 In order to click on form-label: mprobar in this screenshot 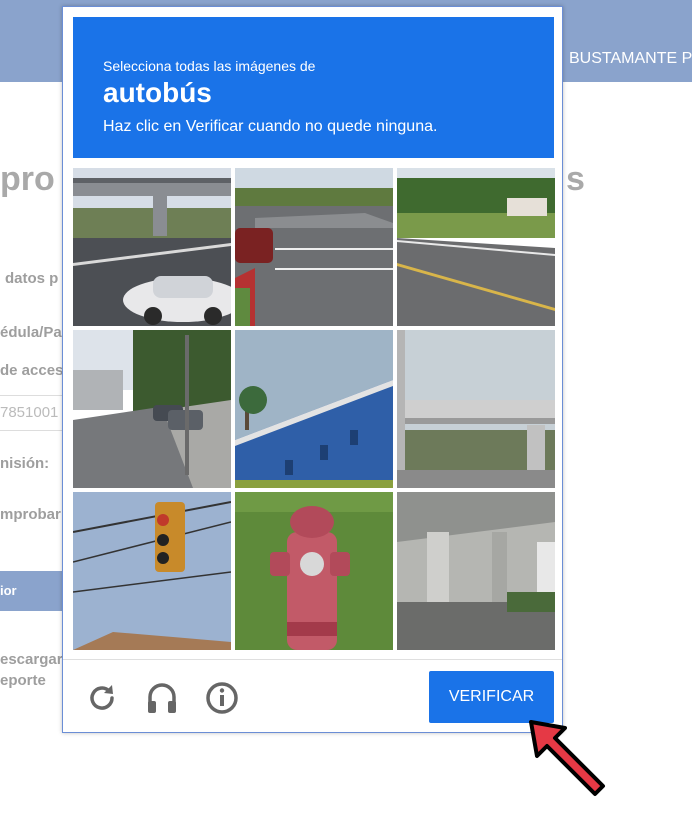, I will do `click(30, 514)`.